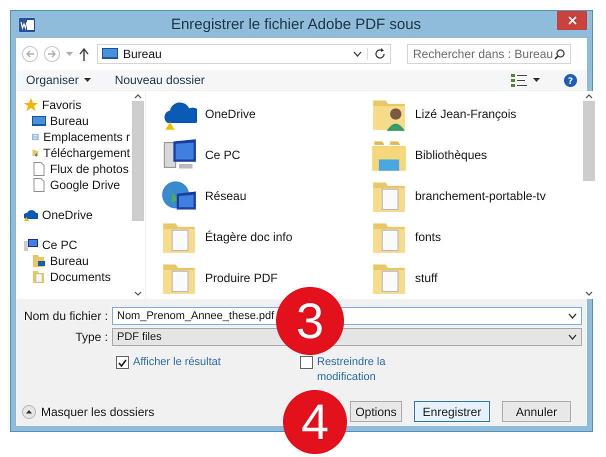 The image size is (606, 457). Describe the element at coordinates (73, 105) in the screenshot. I see `sidebar-item: Favoris` at that location.